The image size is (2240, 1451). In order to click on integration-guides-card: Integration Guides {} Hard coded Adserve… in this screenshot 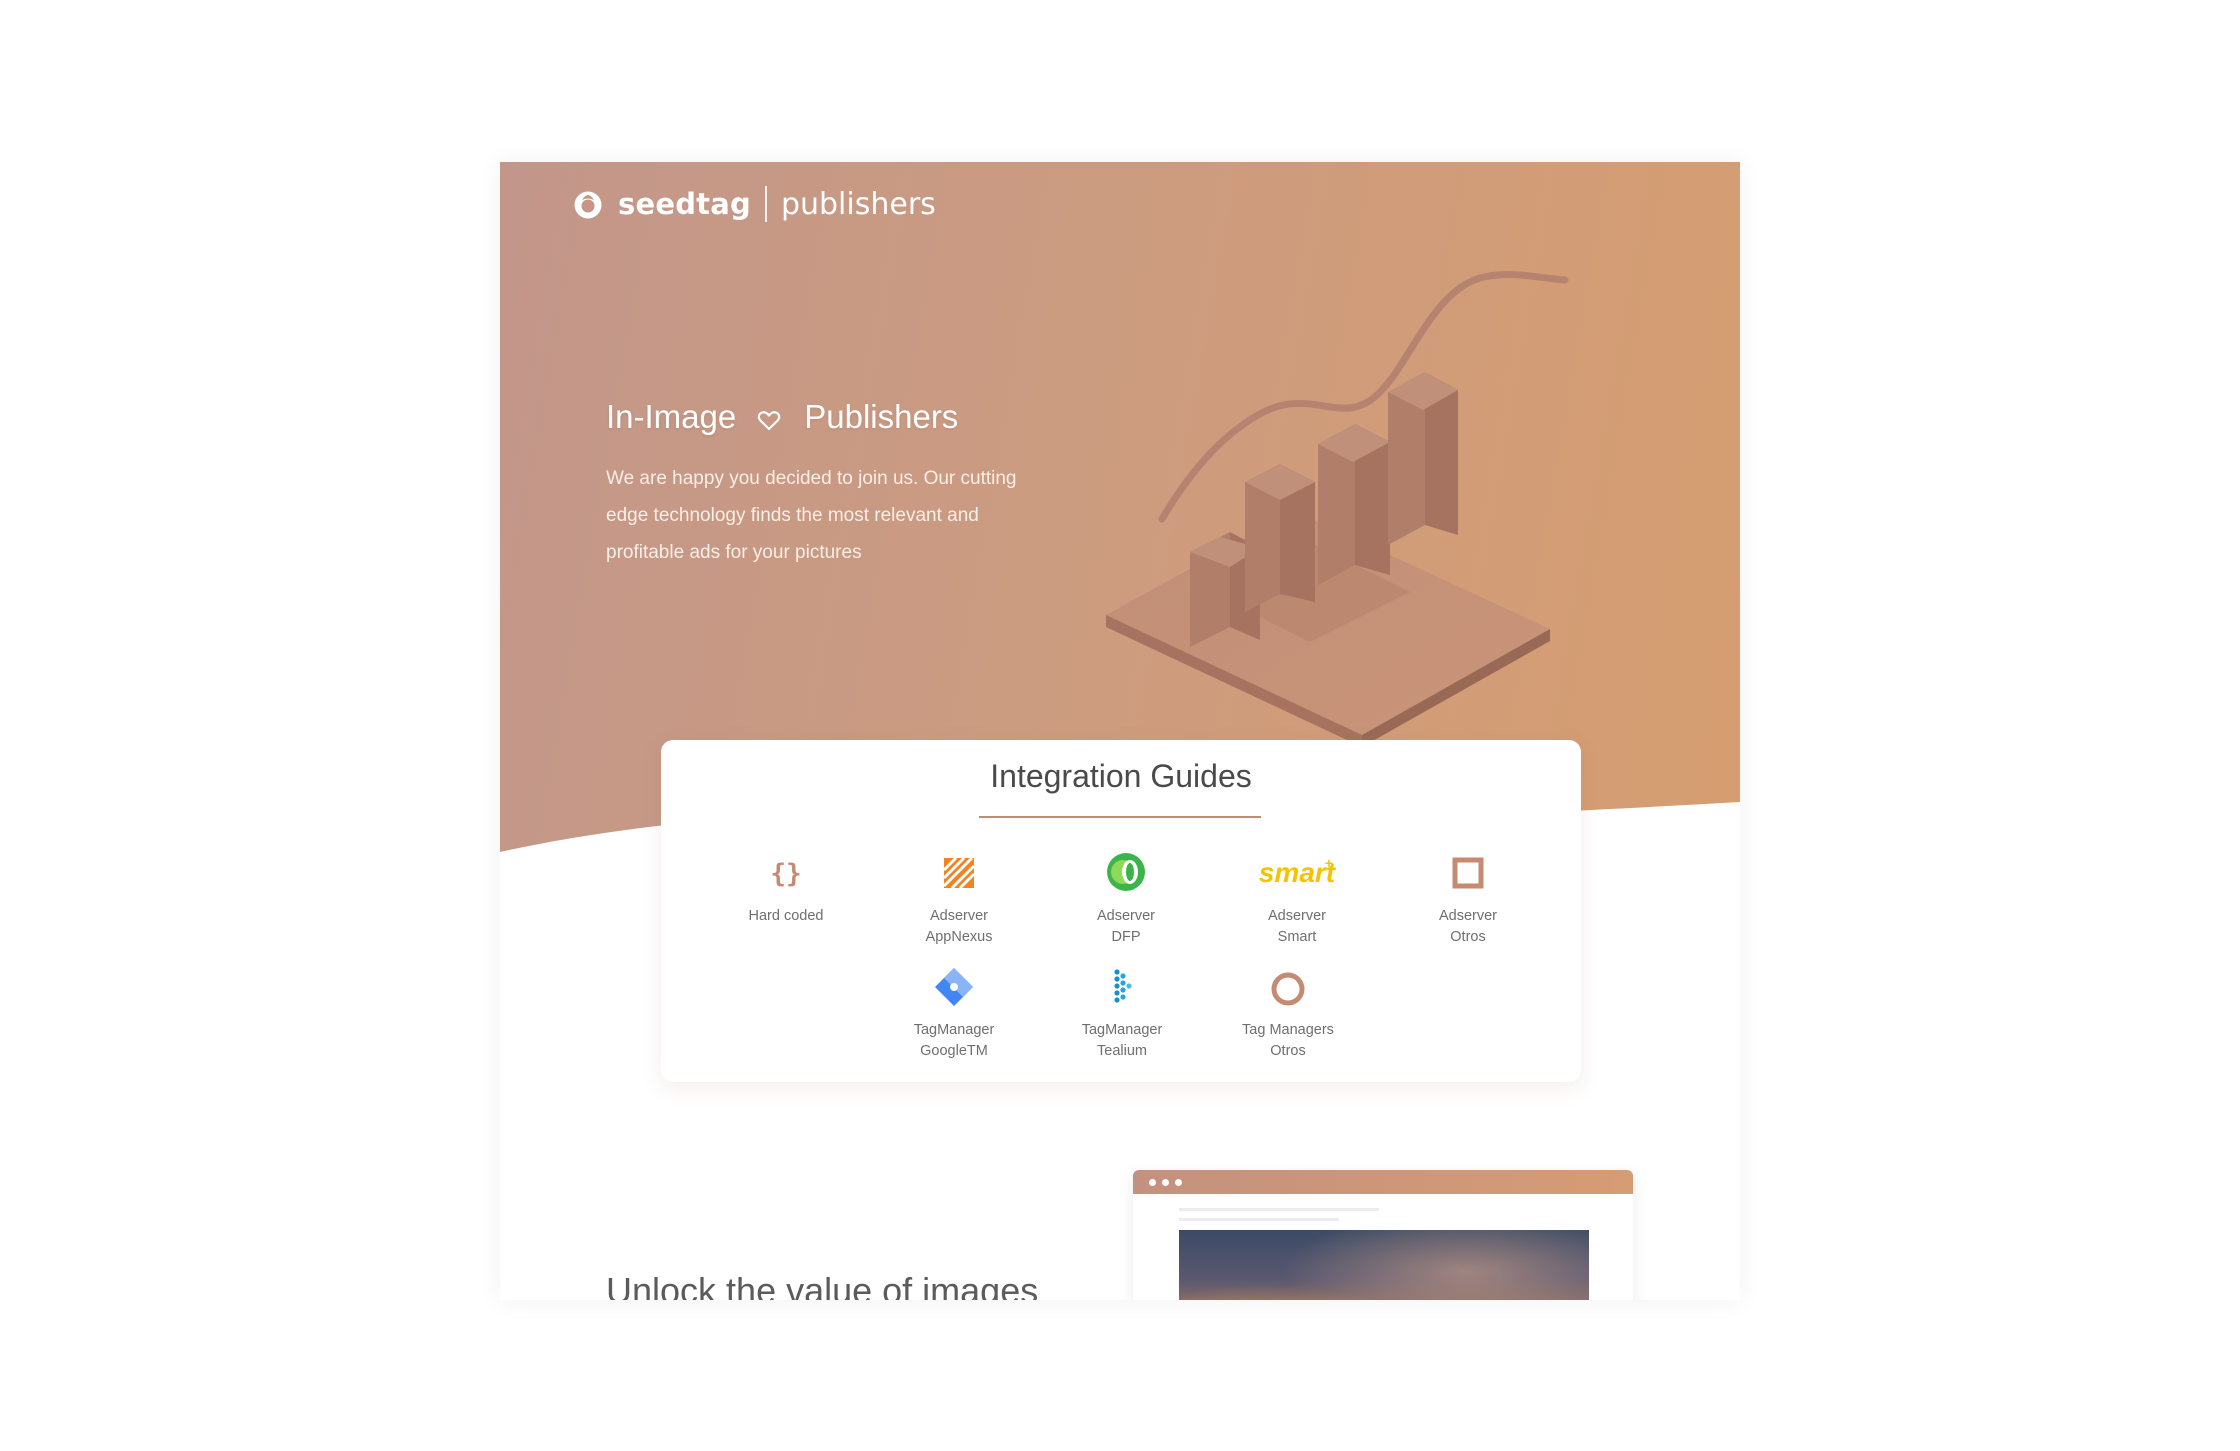, I will do `click(1121, 911)`.